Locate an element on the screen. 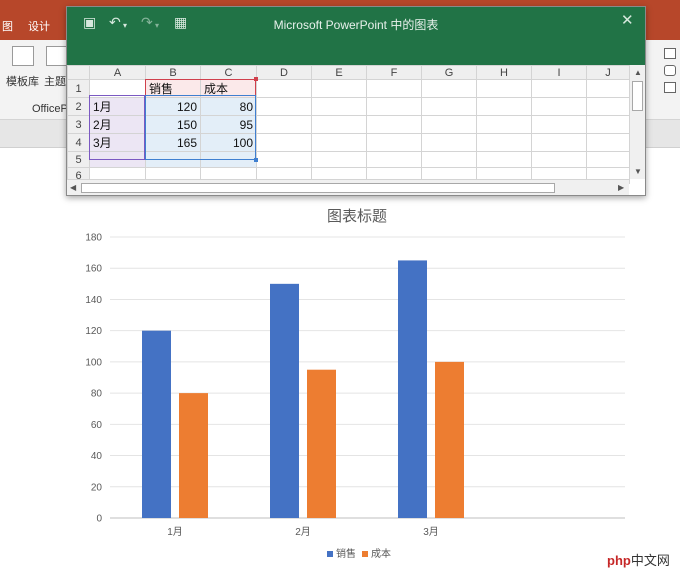 The image size is (680, 573). table-row: 4 3月 165 100 is located at coordinates (348, 142).